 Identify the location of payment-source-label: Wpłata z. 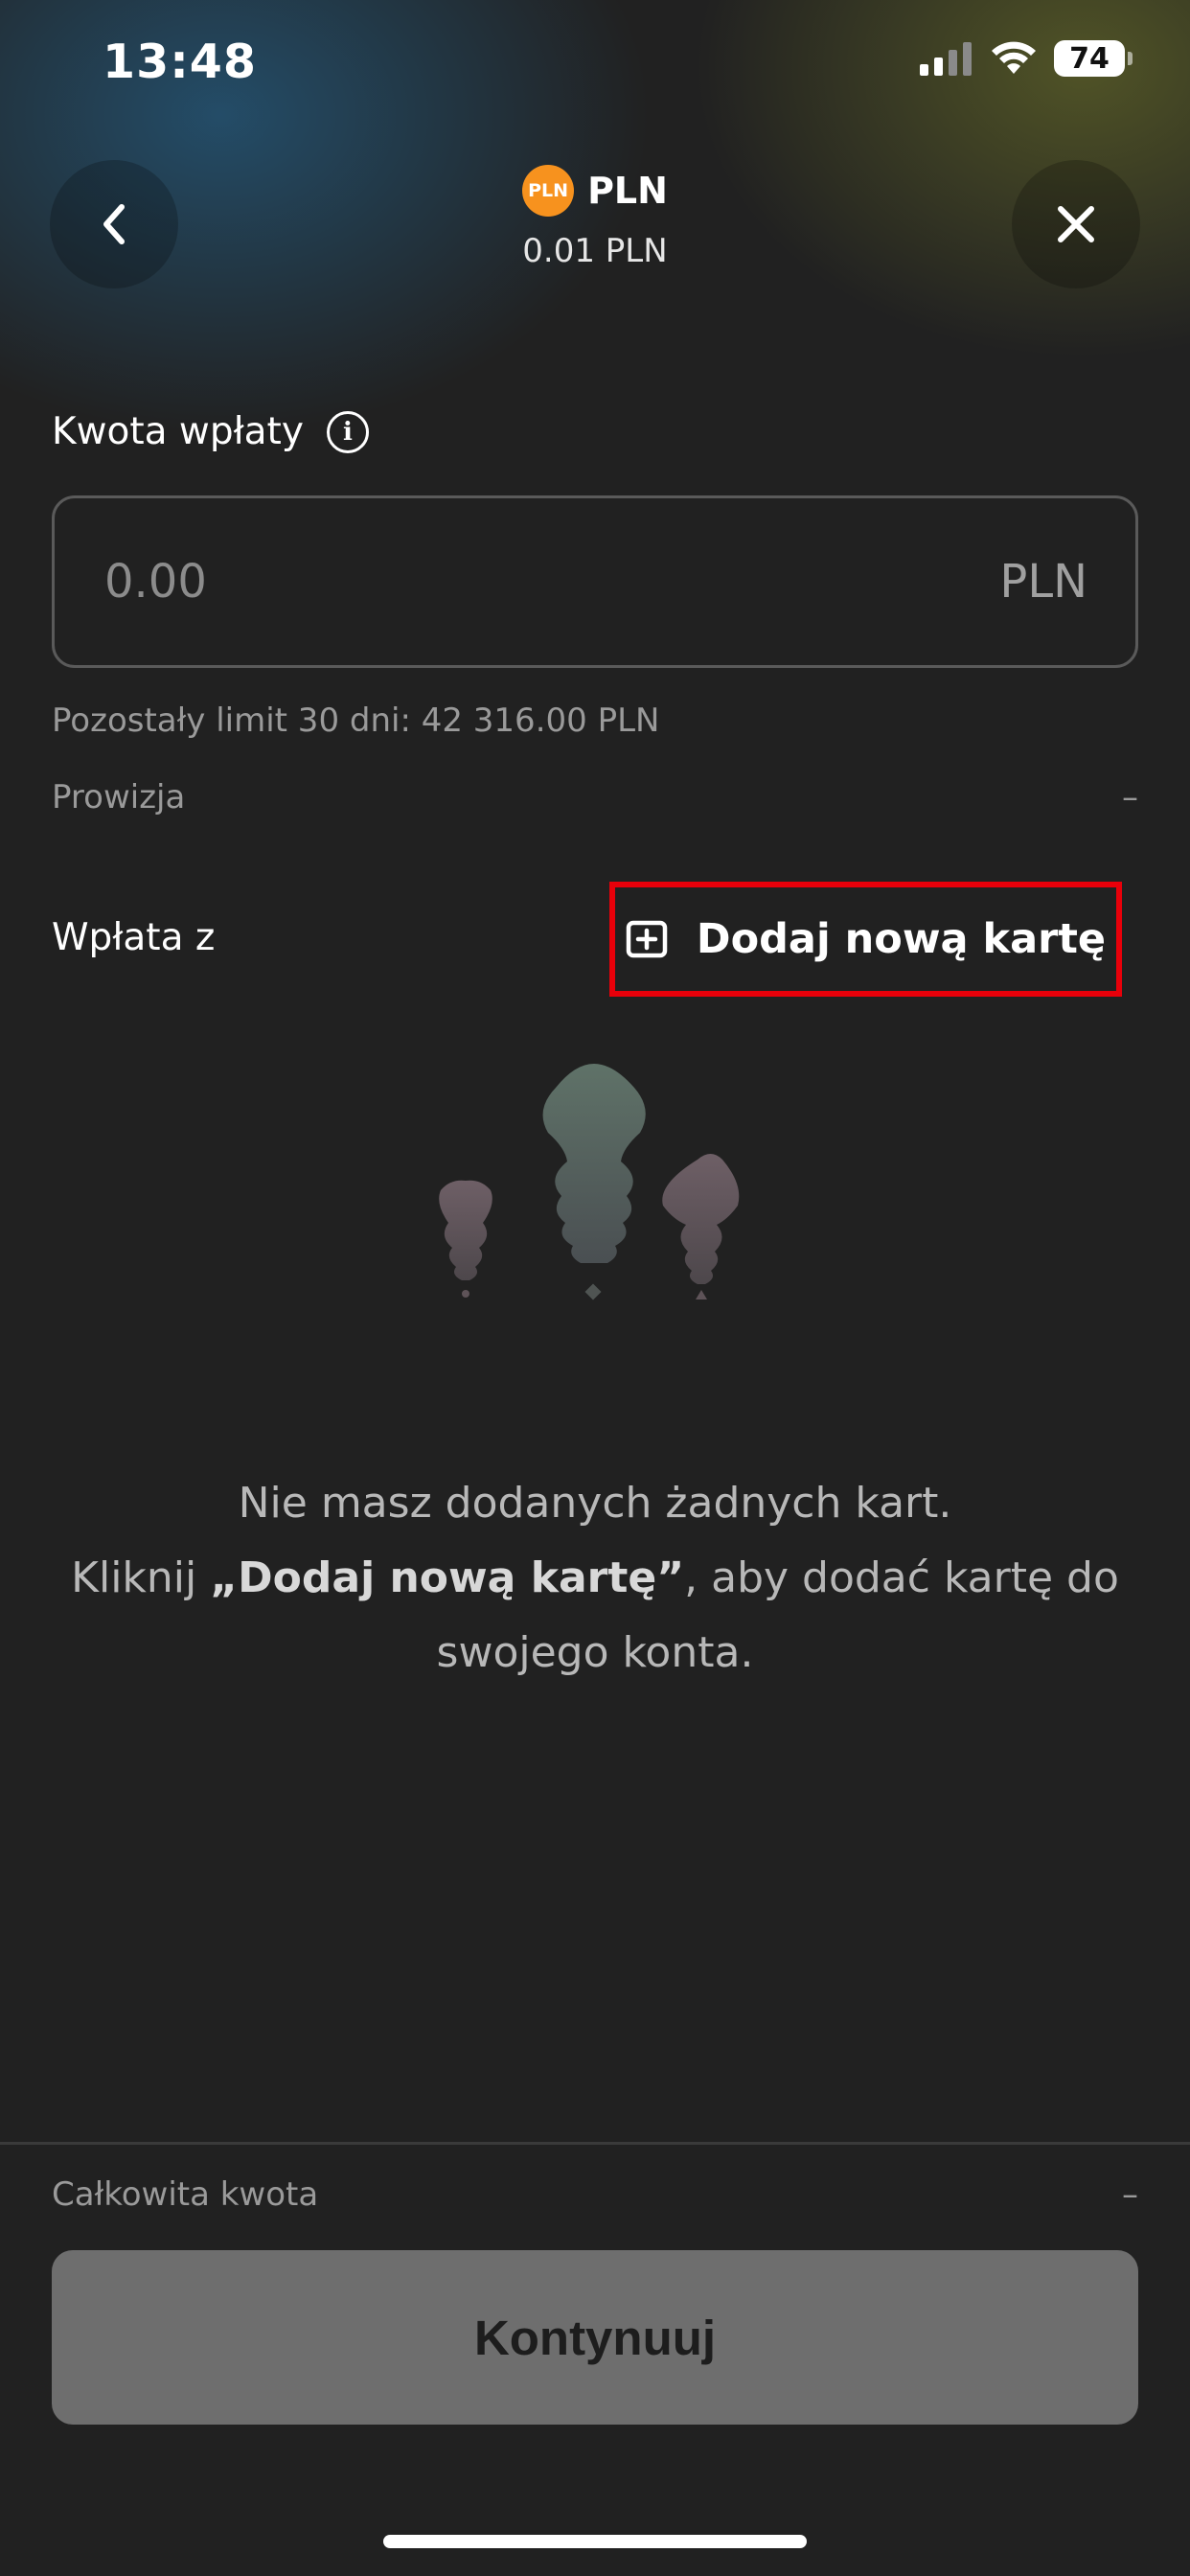
(134, 937).